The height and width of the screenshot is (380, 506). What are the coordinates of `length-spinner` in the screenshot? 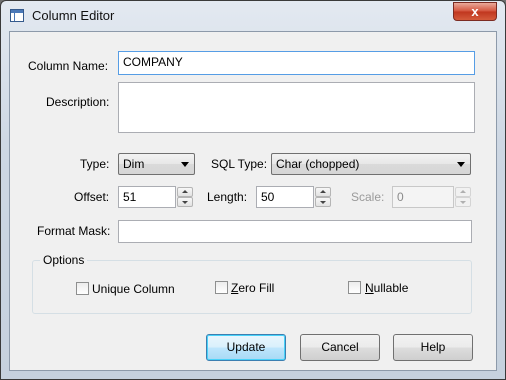 It's located at (323, 197).